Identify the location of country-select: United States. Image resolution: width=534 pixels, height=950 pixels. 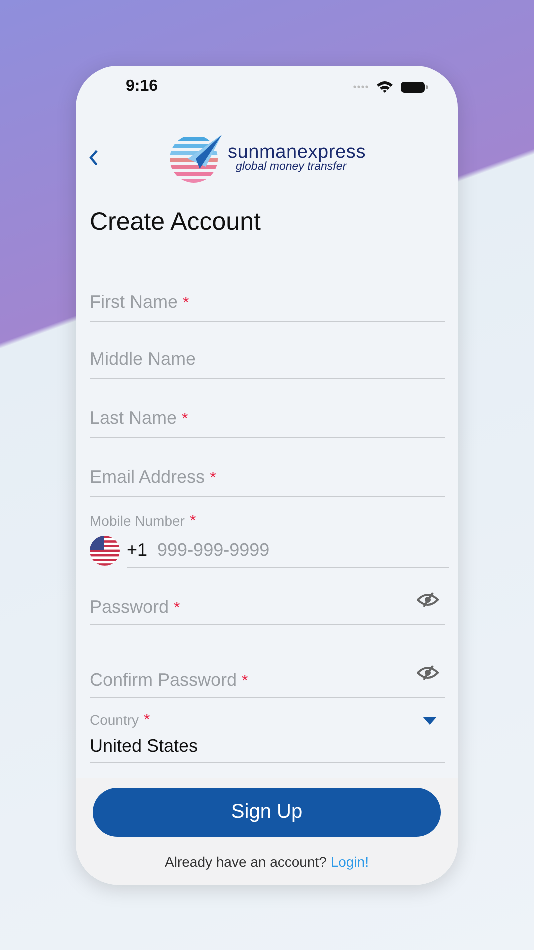
(144, 746).